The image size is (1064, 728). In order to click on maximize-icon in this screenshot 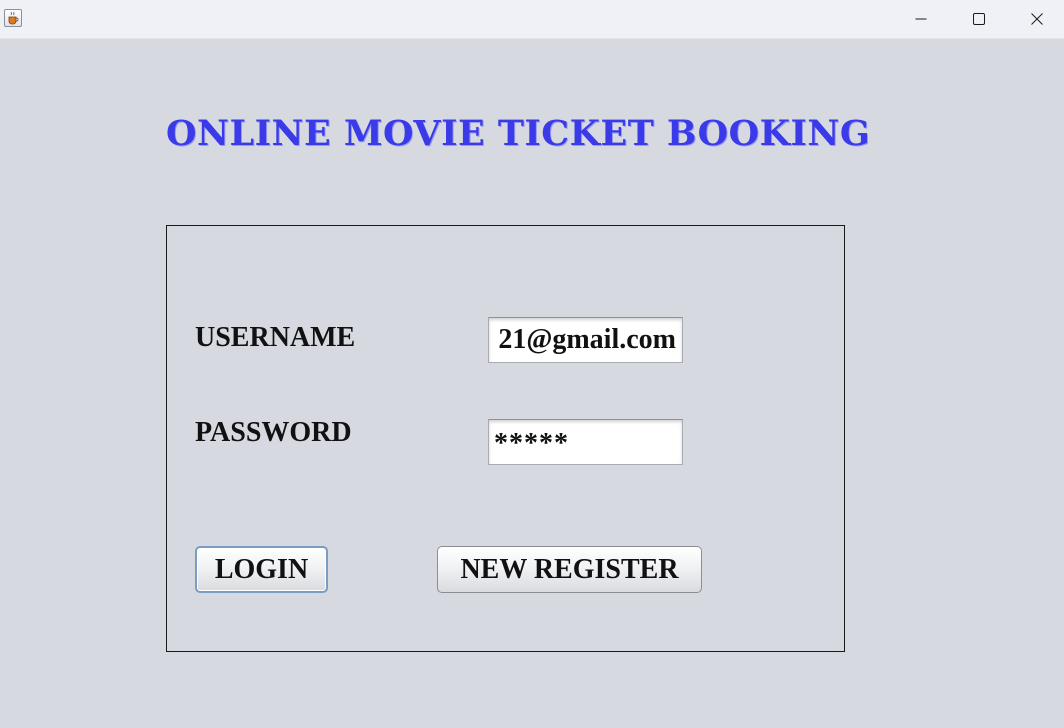, I will do `click(979, 19)`.